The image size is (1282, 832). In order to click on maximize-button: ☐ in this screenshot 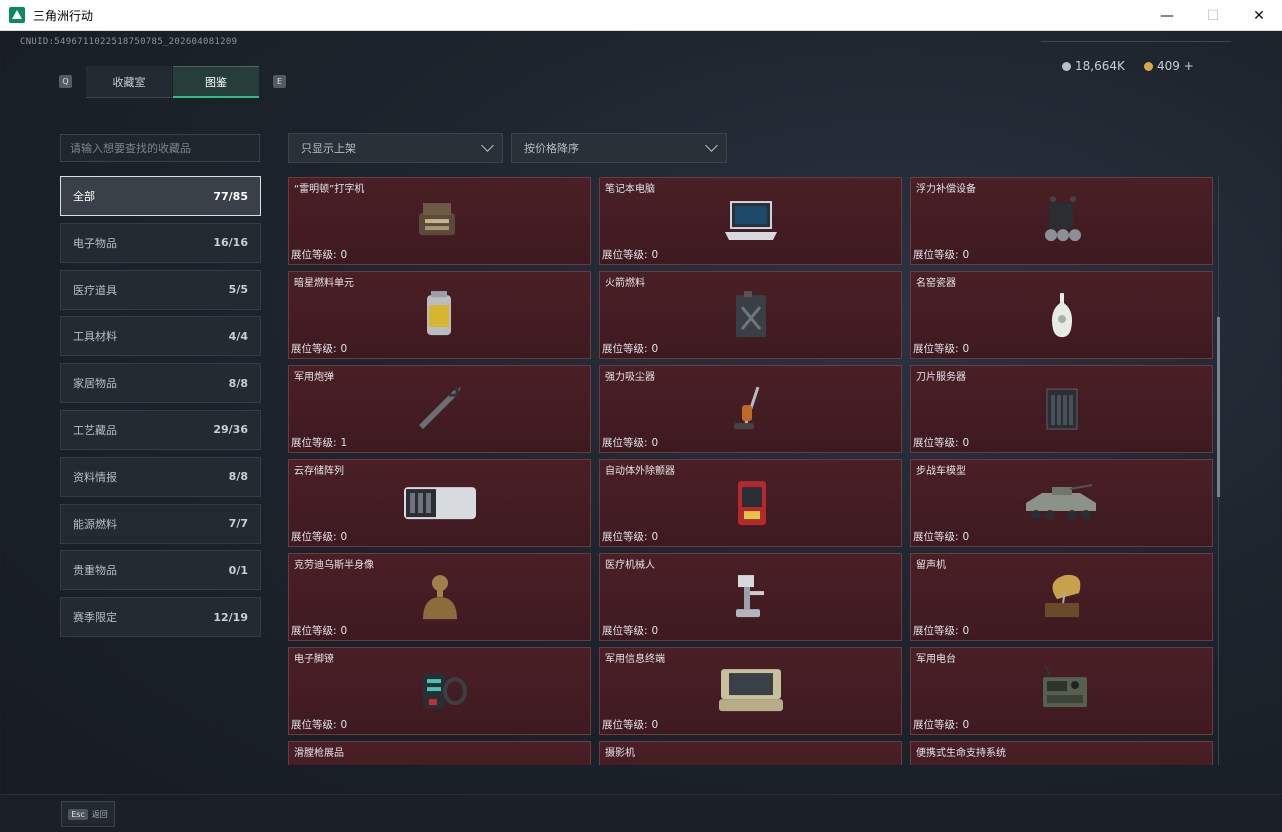, I will do `click(1213, 15)`.